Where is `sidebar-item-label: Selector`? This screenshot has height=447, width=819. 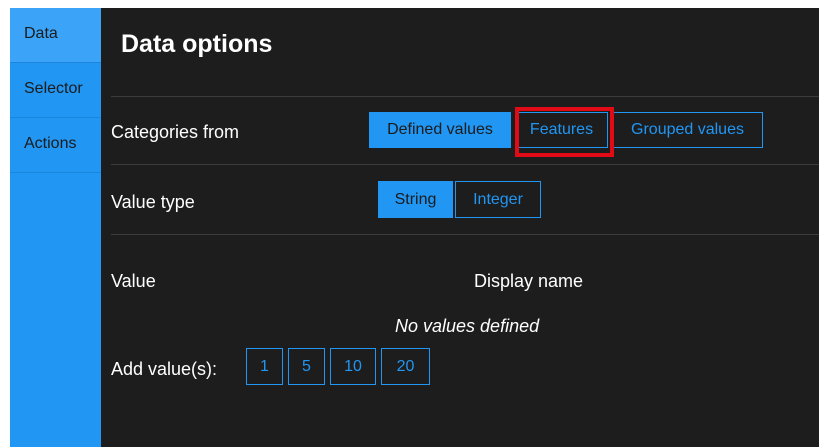
sidebar-item-label: Selector is located at coordinates (53, 88).